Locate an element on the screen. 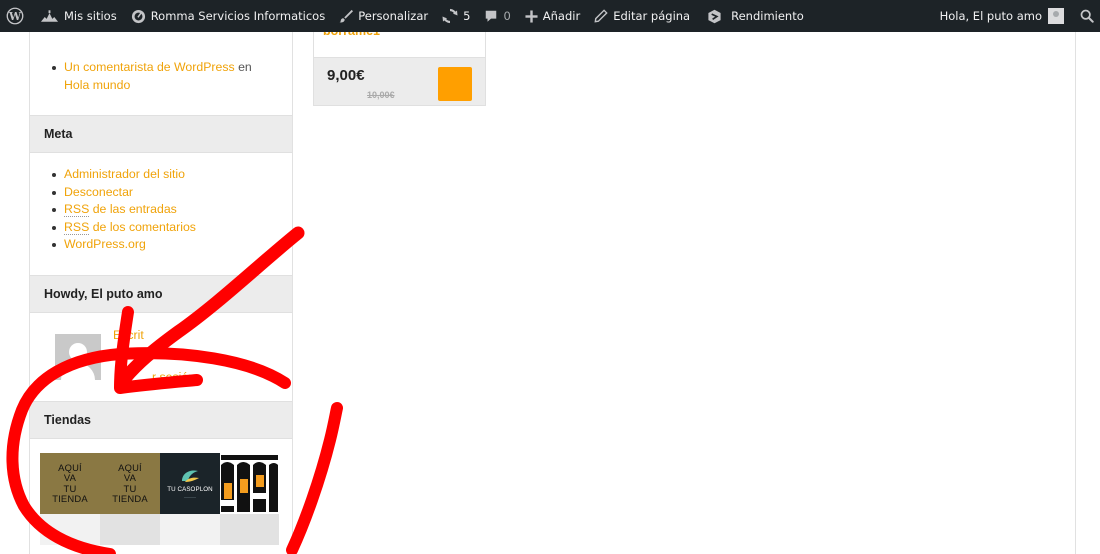 Image resolution: width=1100 pixels, height=554 pixels. paintbrush-icon is located at coordinates (346, 16).